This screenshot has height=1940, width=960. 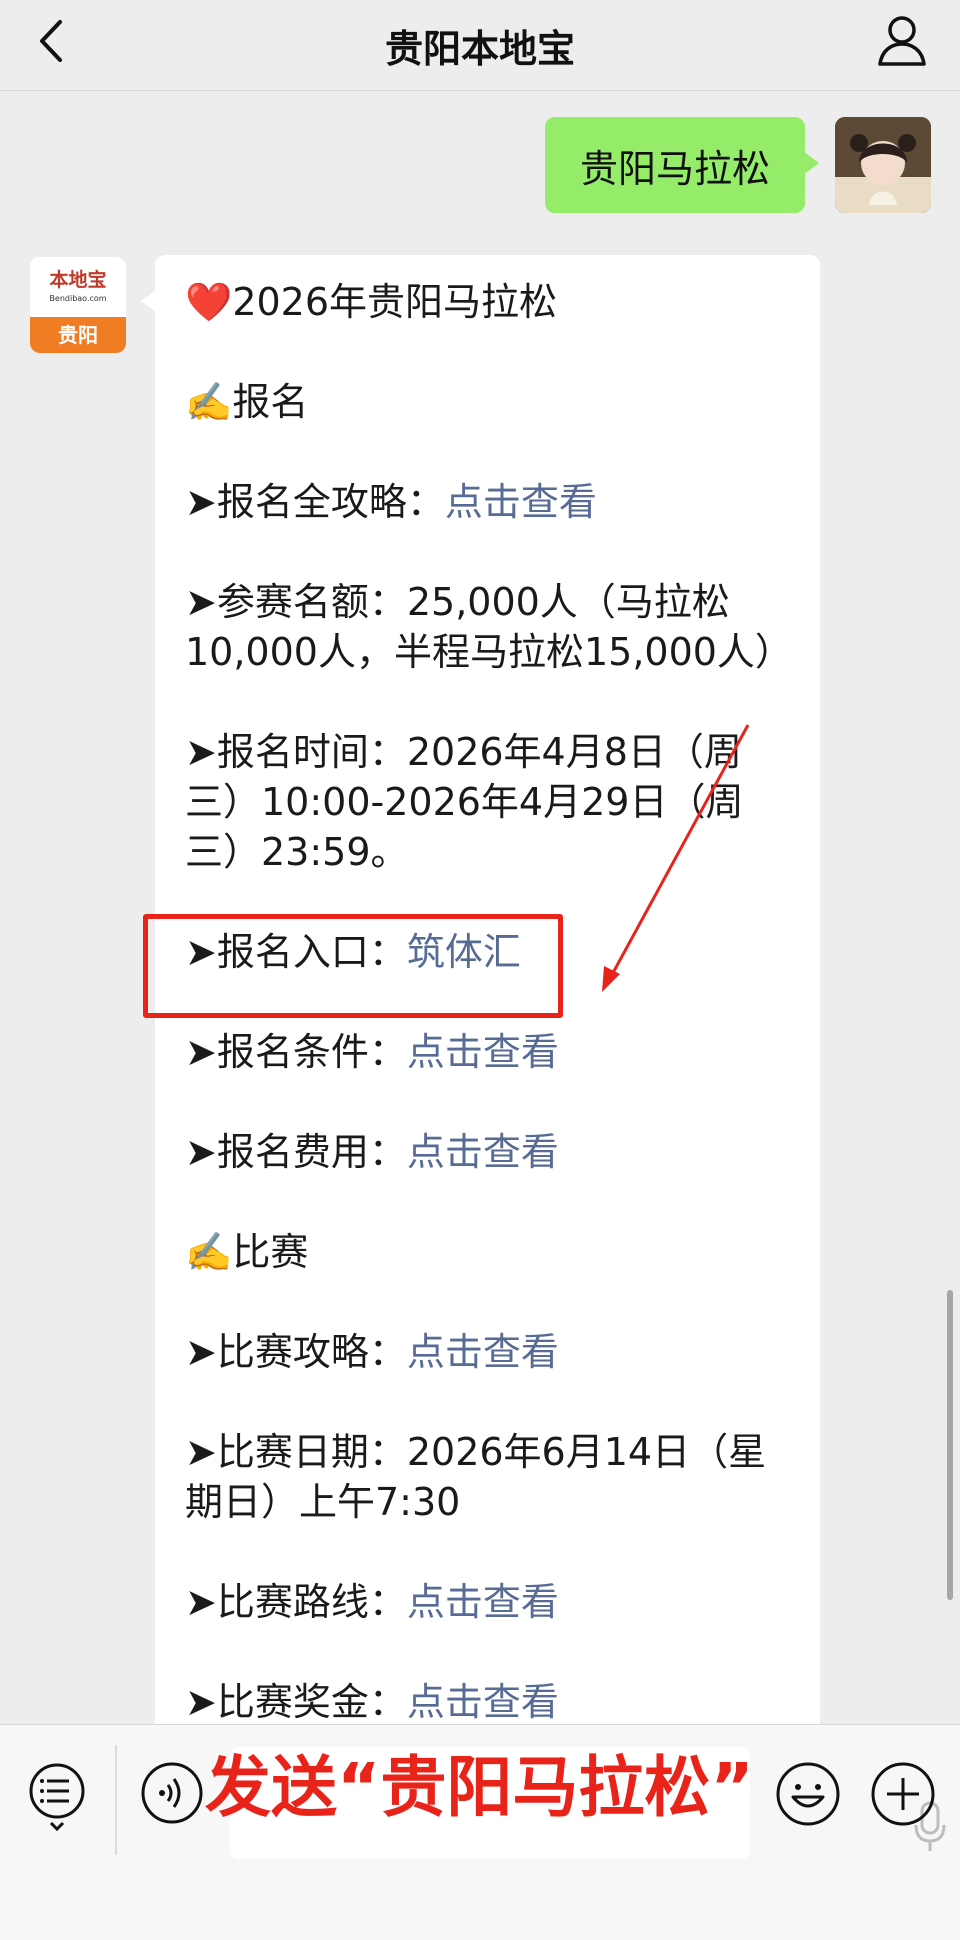 I want to click on account-logo-text: 本地宝, so click(x=78, y=280).